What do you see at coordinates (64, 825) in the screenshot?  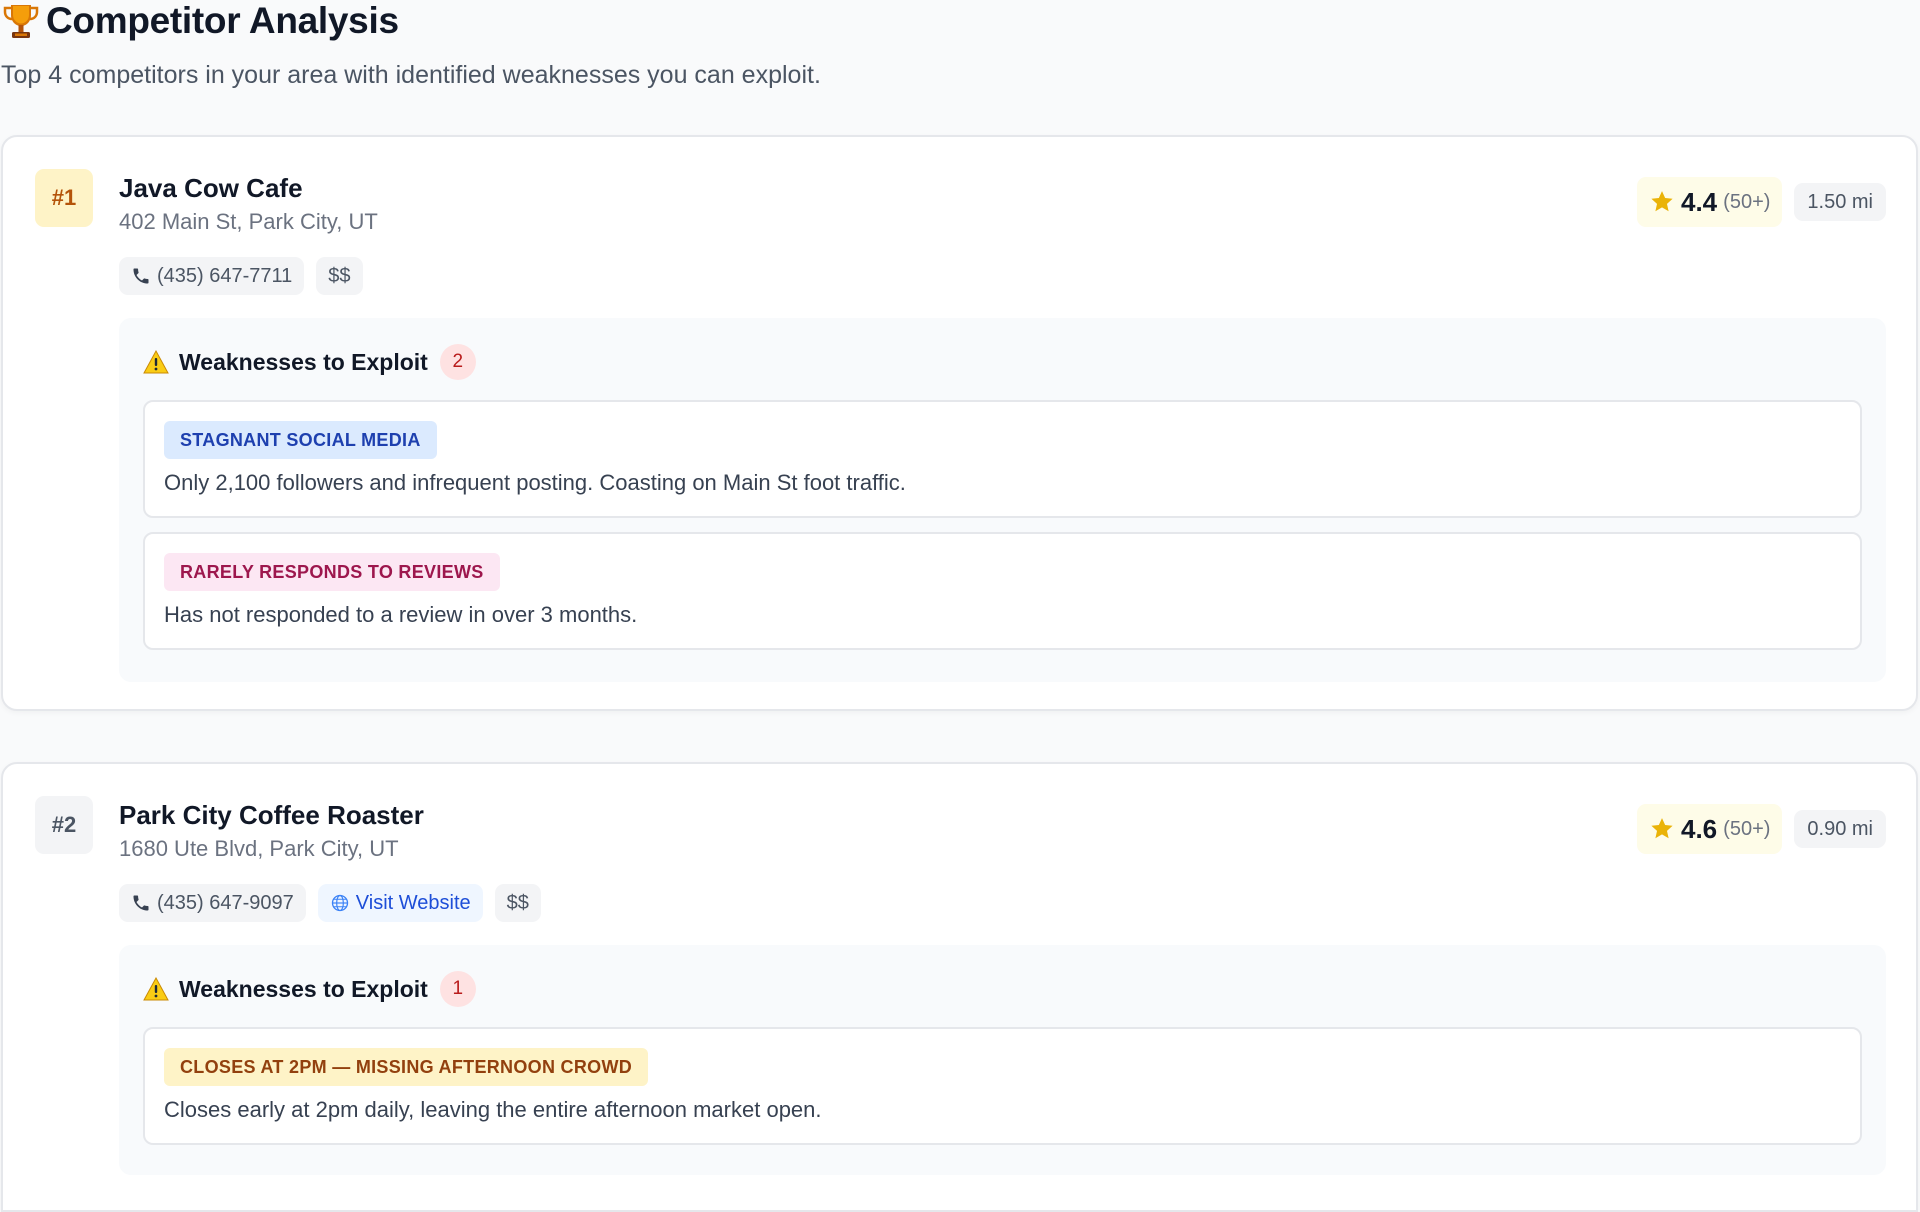 I see `rank-badge: #2` at bounding box center [64, 825].